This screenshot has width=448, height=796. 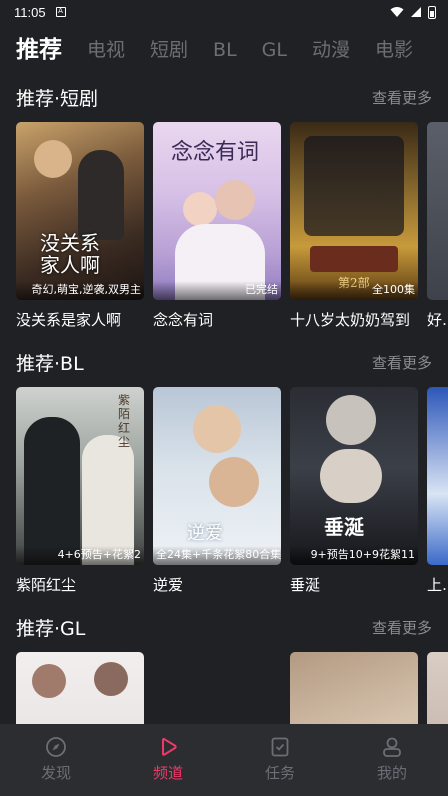 I want to click on poster-image: 紫陌红尘 4+6预告+花絮2, so click(x=80, y=476).